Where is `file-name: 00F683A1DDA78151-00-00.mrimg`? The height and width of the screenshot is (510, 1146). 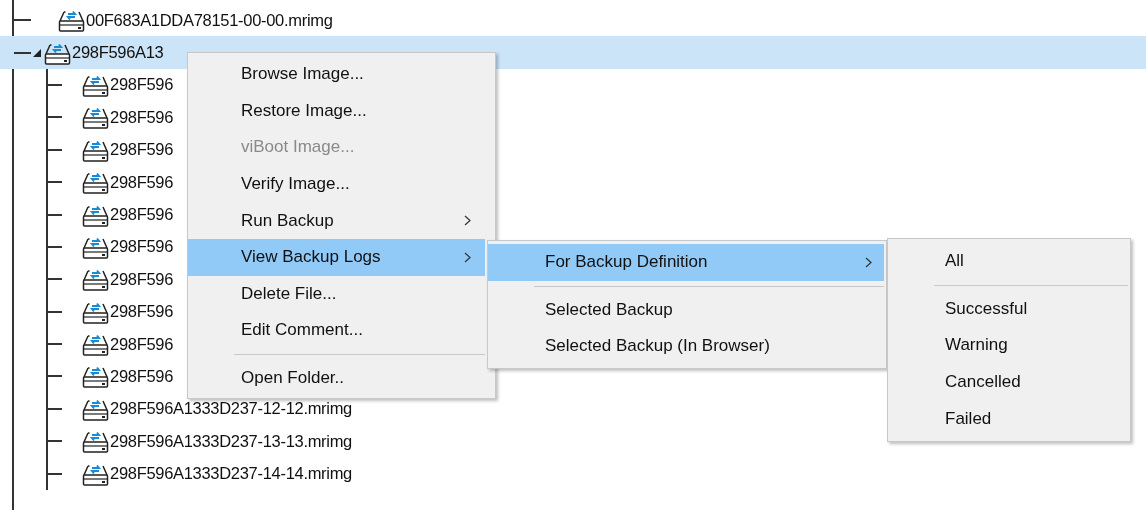
file-name: 00F683A1DDA78151-00-00.mrimg is located at coordinates (209, 20).